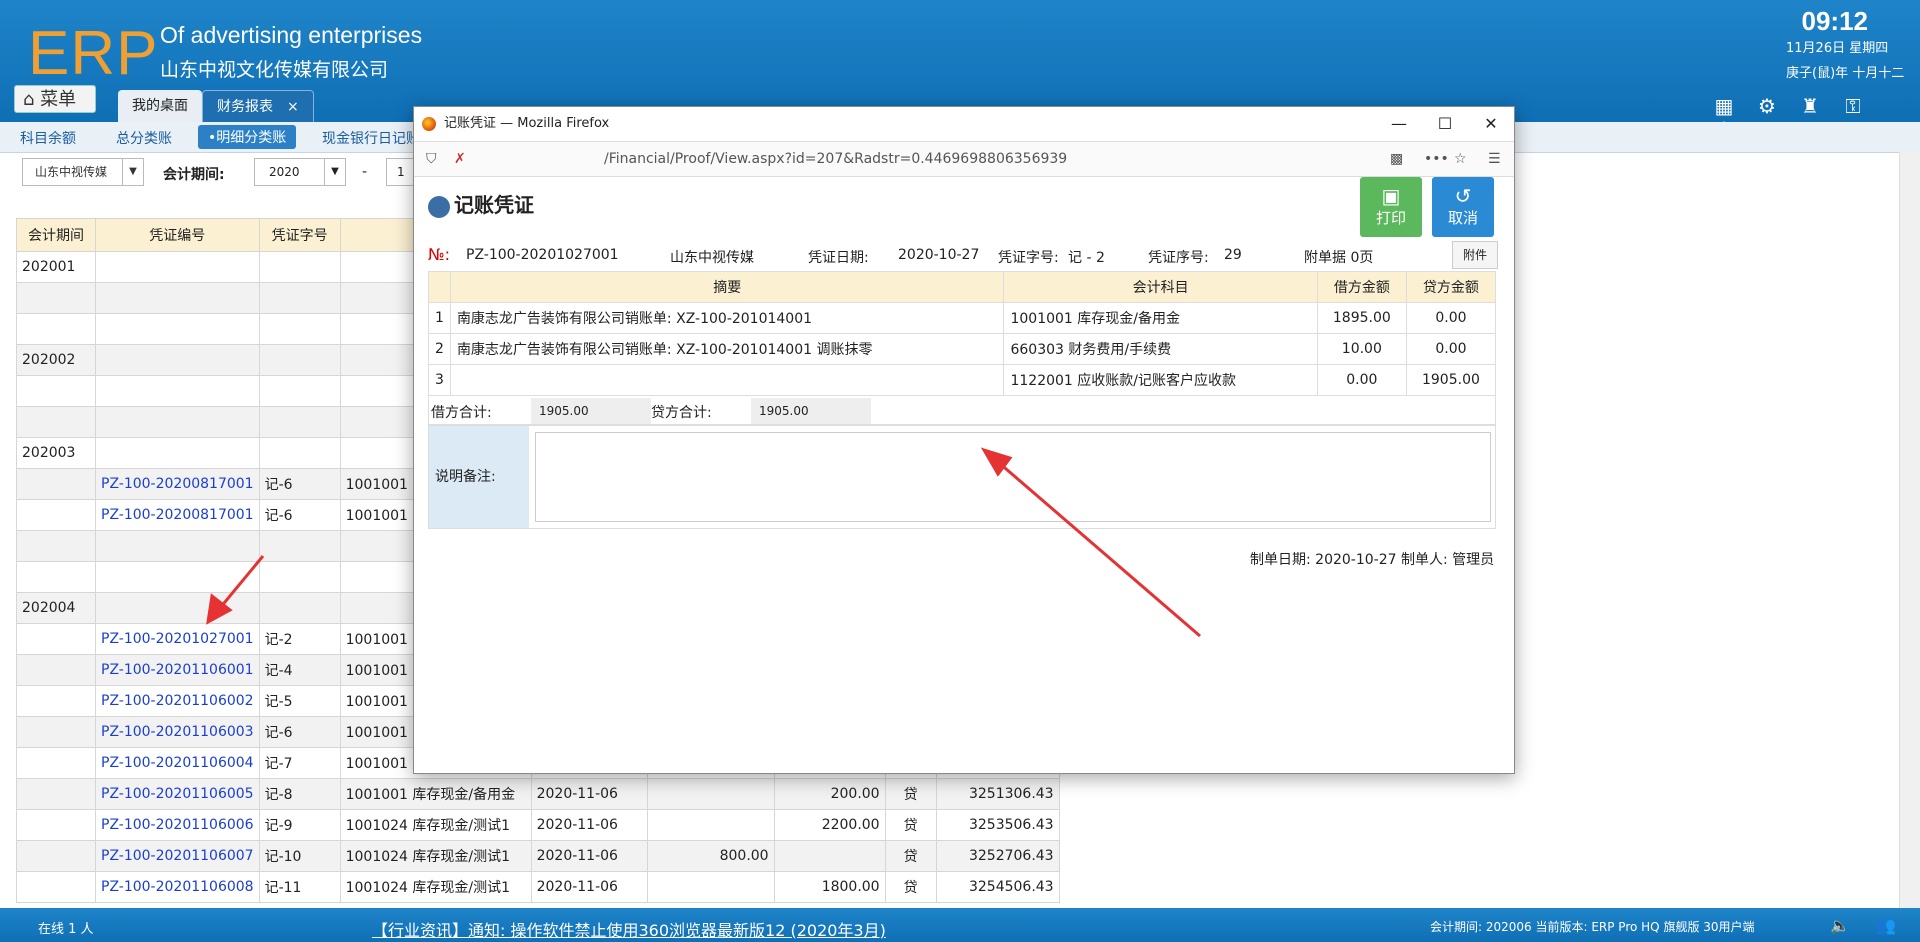 The height and width of the screenshot is (942, 1920). What do you see at coordinates (1840, 925) in the screenshot?
I see `speaker-icon: 🔈` at bounding box center [1840, 925].